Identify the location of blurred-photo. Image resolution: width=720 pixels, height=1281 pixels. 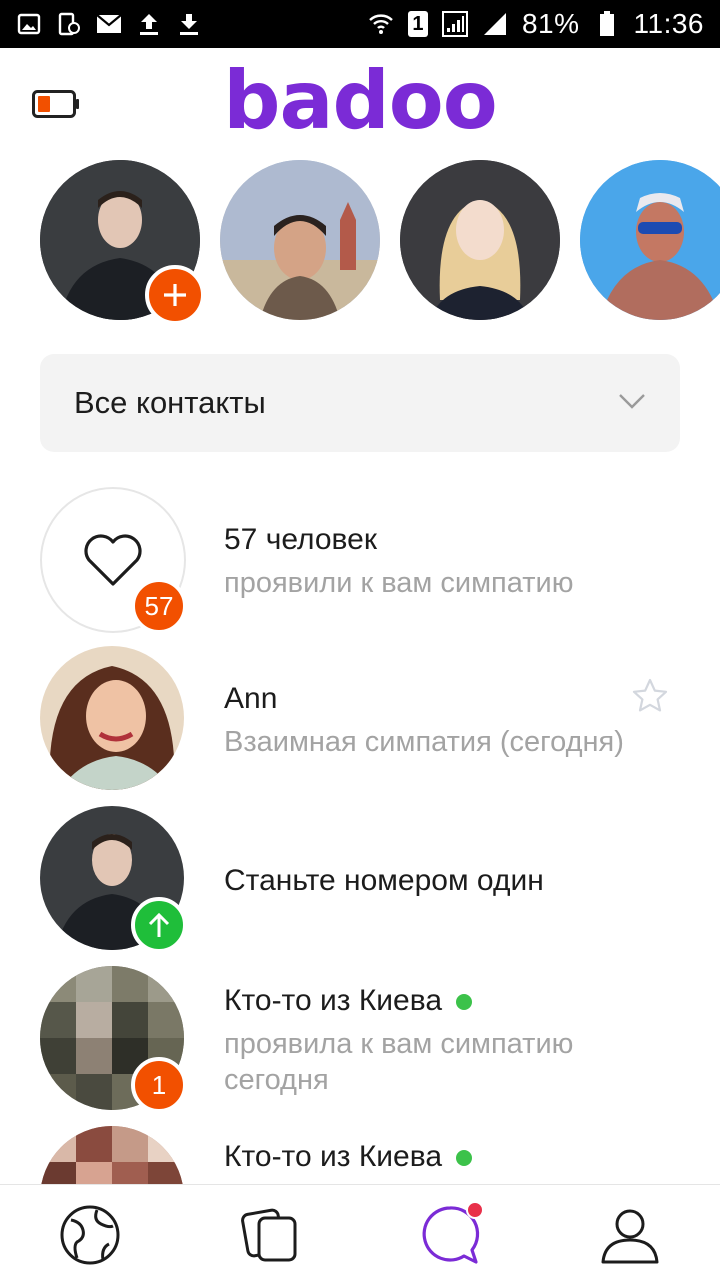
(112, 1155).